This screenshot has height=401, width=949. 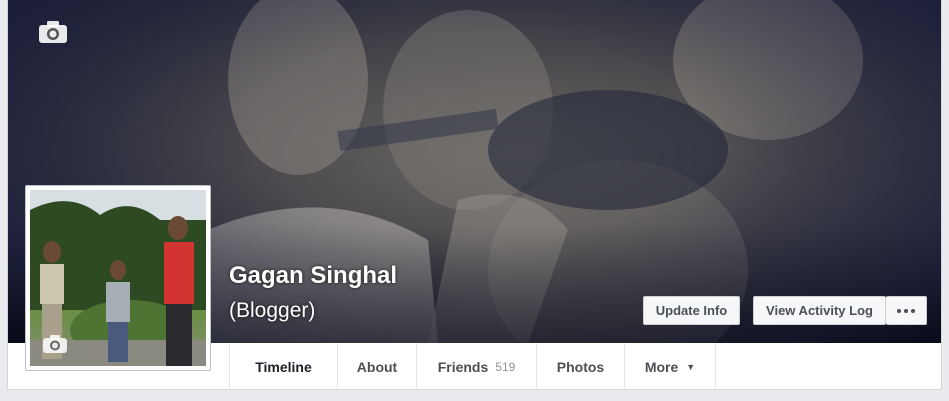 What do you see at coordinates (691, 310) in the screenshot?
I see `update-info-button: Update Info` at bounding box center [691, 310].